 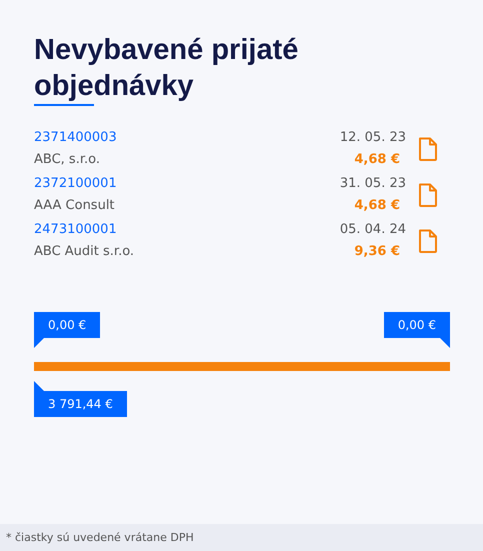 What do you see at coordinates (80, 404) in the screenshot?
I see `total-tag: 3 791,44 €` at bounding box center [80, 404].